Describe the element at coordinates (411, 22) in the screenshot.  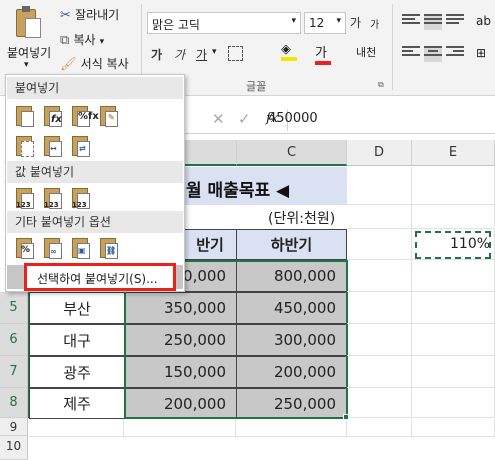
I see `align-top-icon` at that location.